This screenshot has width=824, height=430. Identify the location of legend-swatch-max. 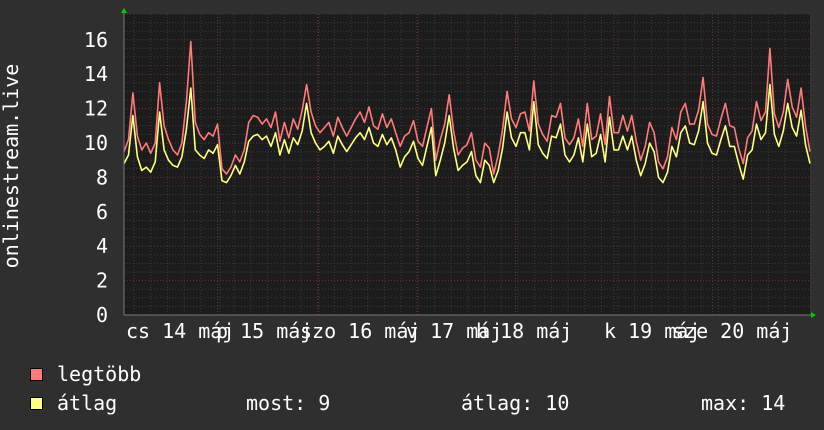
(36, 374).